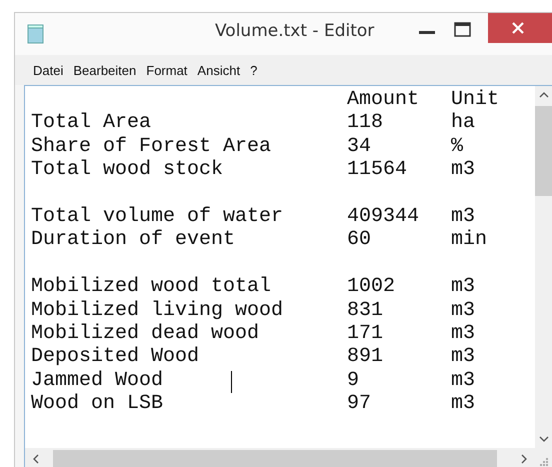  Describe the element at coordinates (151, 287) in the screenshot. I see `text-line: Mobilized wood total` at that location.